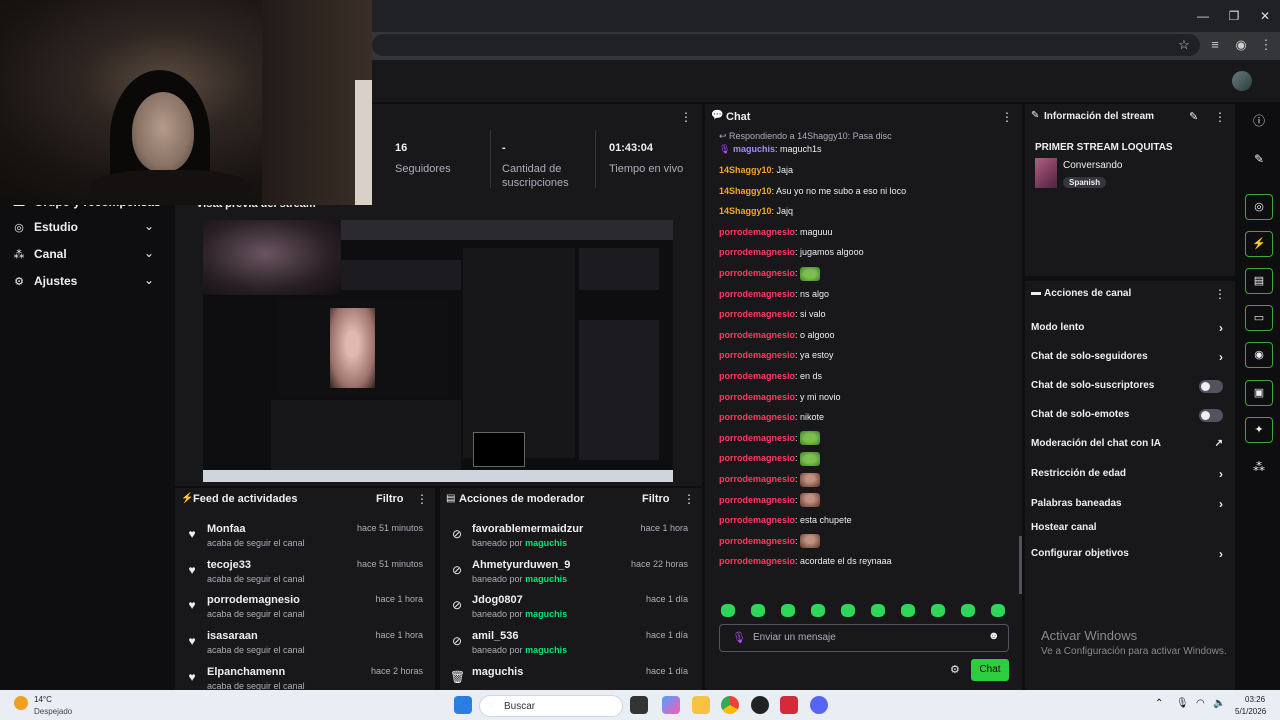  What do you see at coordinates (777, 335) in the screenshot?
I see `chat-message: porrodemagnesio: o algooo` at bounding box center [777, 335].